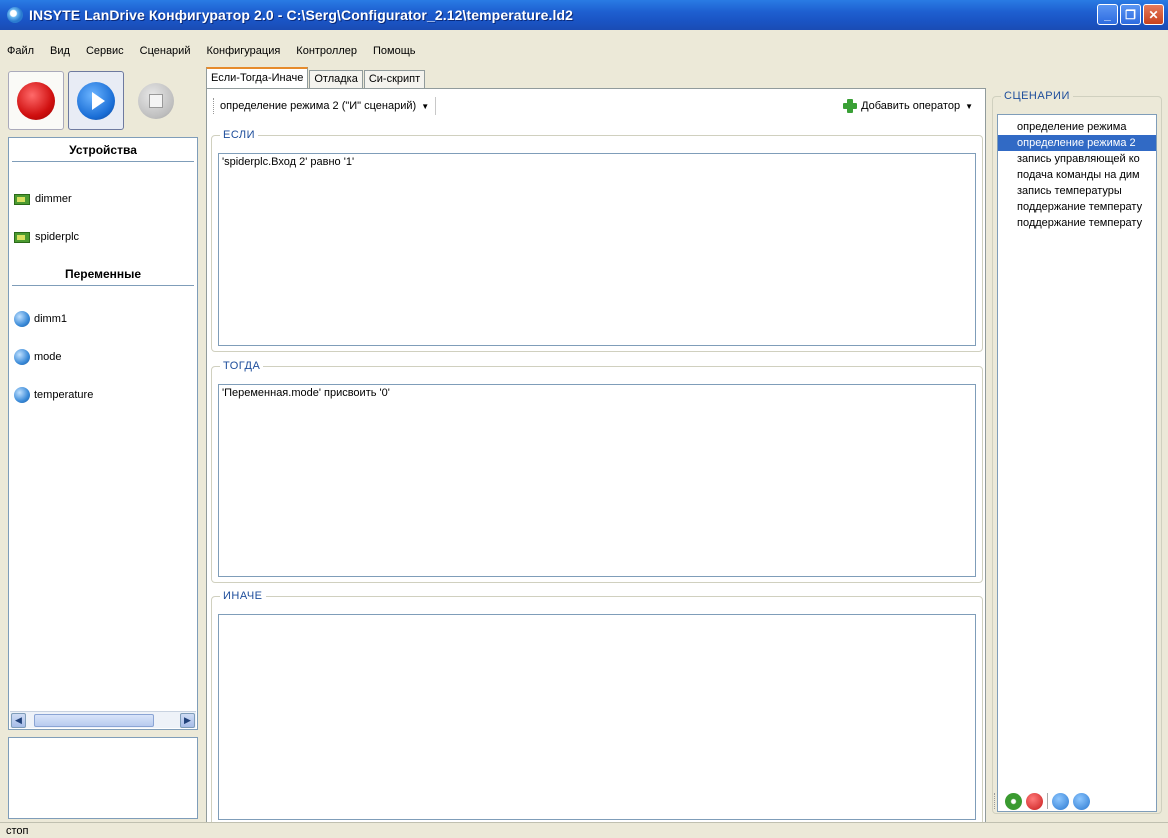  I want to click on add-operator-button: Добавить оператор ▼, so click(907, 106).